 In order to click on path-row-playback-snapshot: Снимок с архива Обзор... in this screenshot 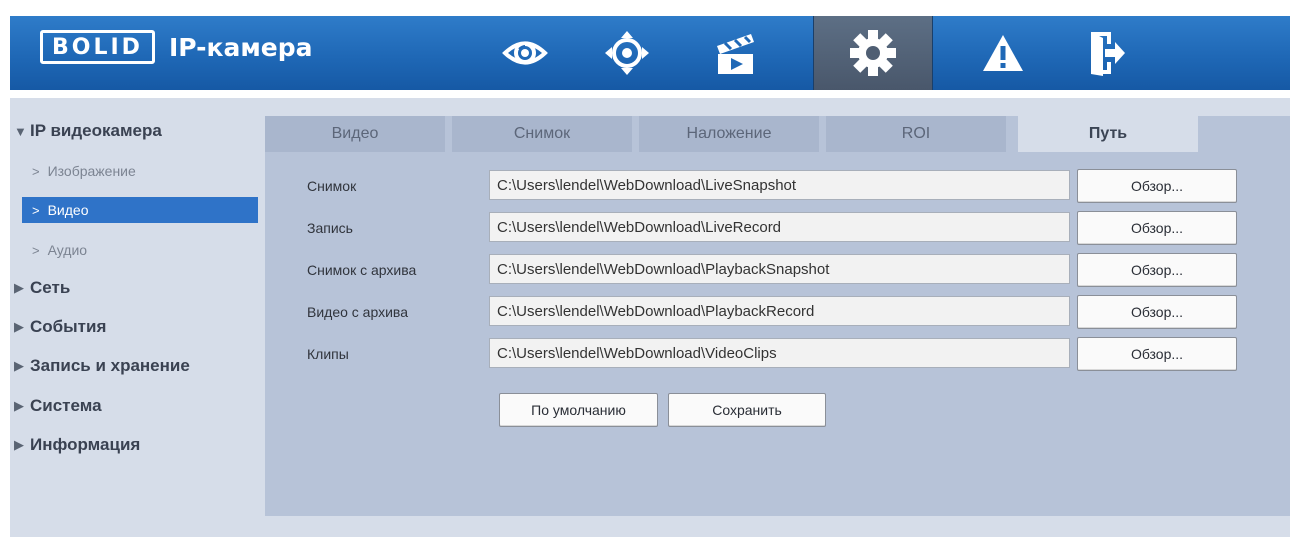, I will do `click(777, 270)`.